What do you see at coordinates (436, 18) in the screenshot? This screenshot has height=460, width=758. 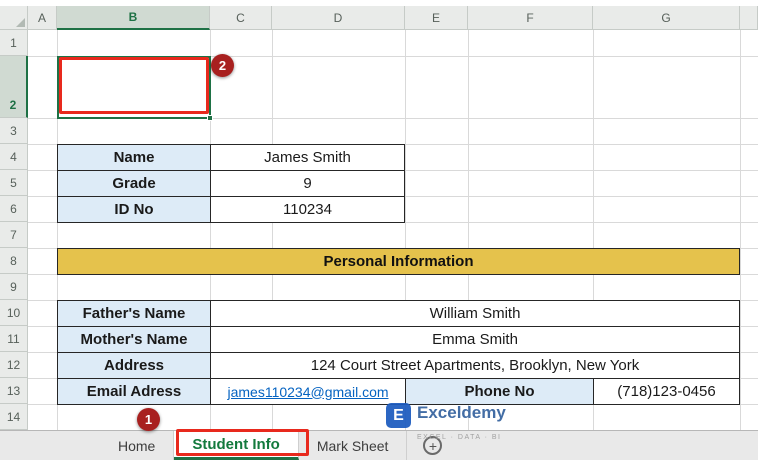 I see `column-header-E: E` at bounding box center [436, 18].